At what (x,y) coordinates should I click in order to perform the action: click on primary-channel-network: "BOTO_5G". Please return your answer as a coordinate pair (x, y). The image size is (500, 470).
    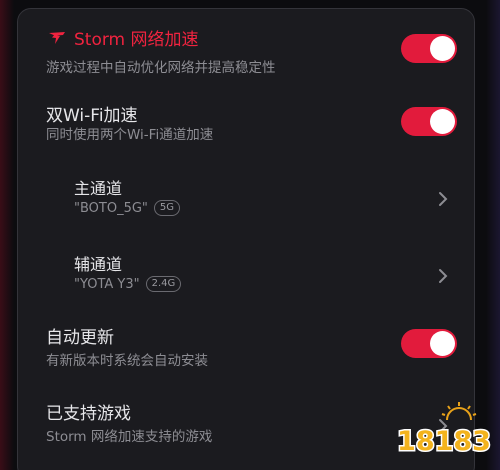
    Looking at the image, I should click on (111, 208).